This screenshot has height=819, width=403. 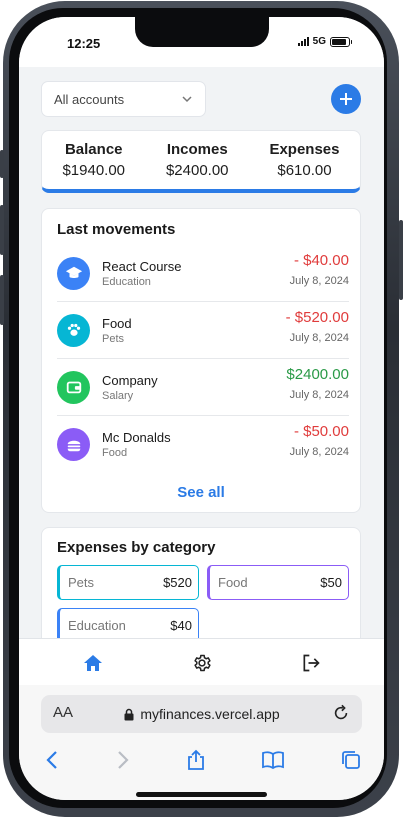 I want to click on bookmarks-button, so click(x=273, y=760).